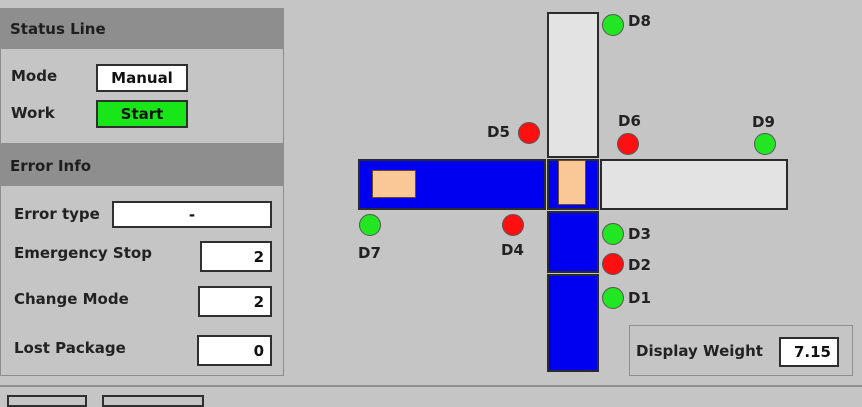  What do you see at coordinates (613, 264) in the screenshot?
I see `sensor-d2` at bounding box center [613, 264].